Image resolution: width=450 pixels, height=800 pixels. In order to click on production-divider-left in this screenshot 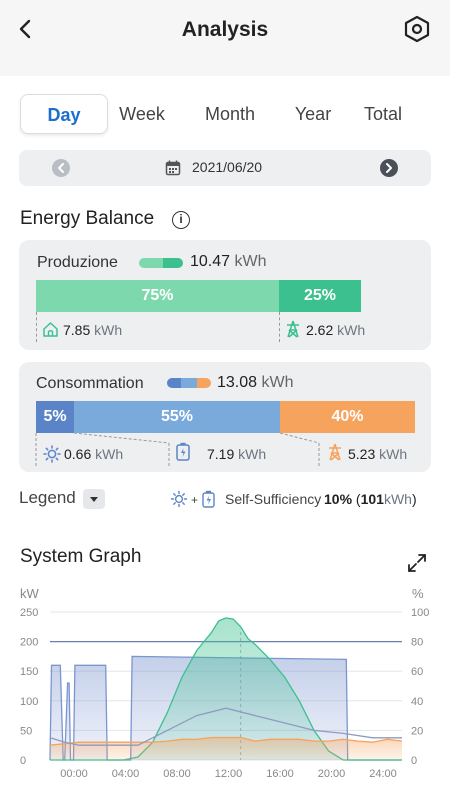, I will do `click(36, 327)`.